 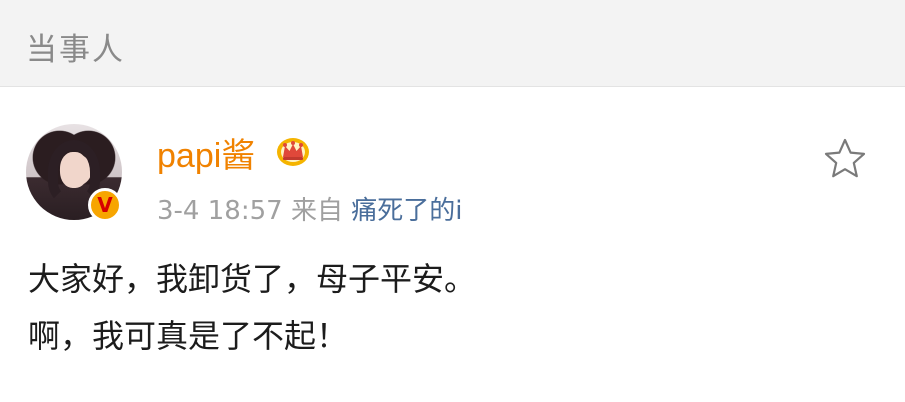 I want to click on verified-badge-label: V, so click(x=105, y=205).